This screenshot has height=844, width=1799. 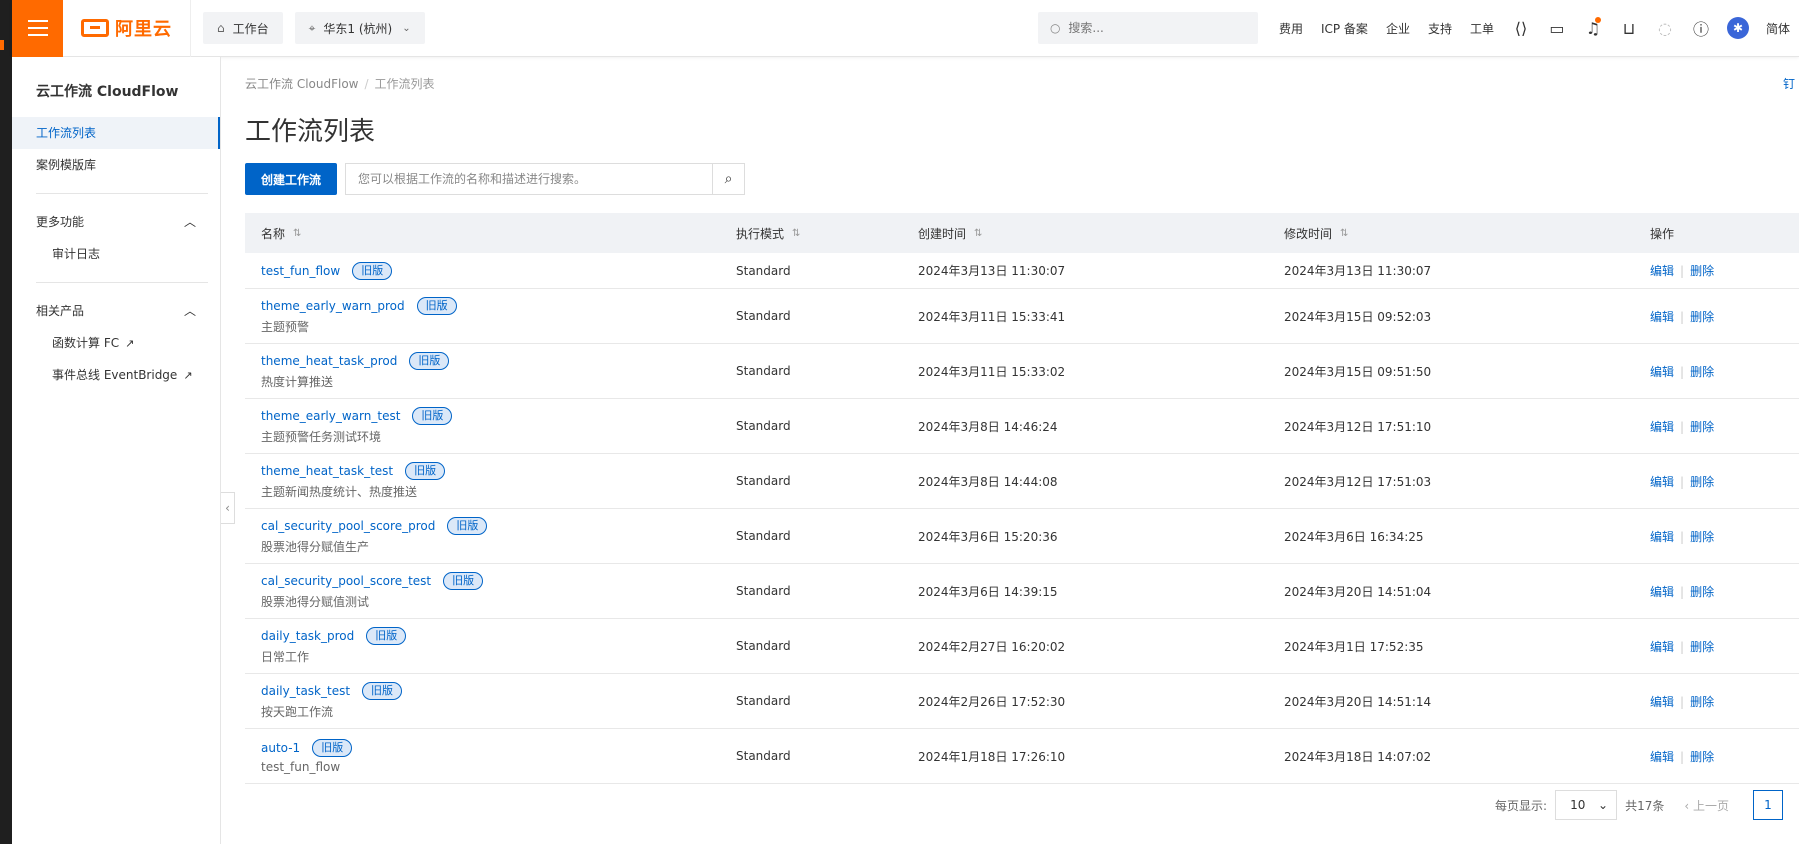 What do you see at coordinates (482, 233) in the screenshot?
I see `col-header-name: 名称 ⇅` at bounding box center [482, 233].